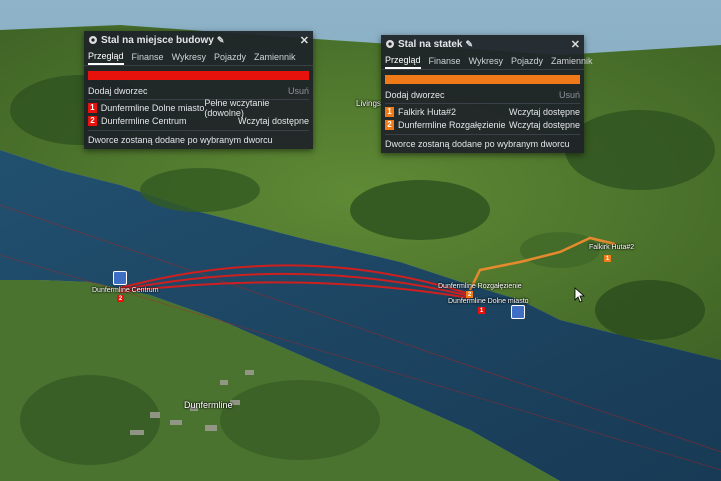 The height and width of the screenshot is (481, 721). Describe the element at coordinates (256, 108) in the screenshot. I see `stop-load-mode: Pełne wczytanie (dowolne)` at that location.